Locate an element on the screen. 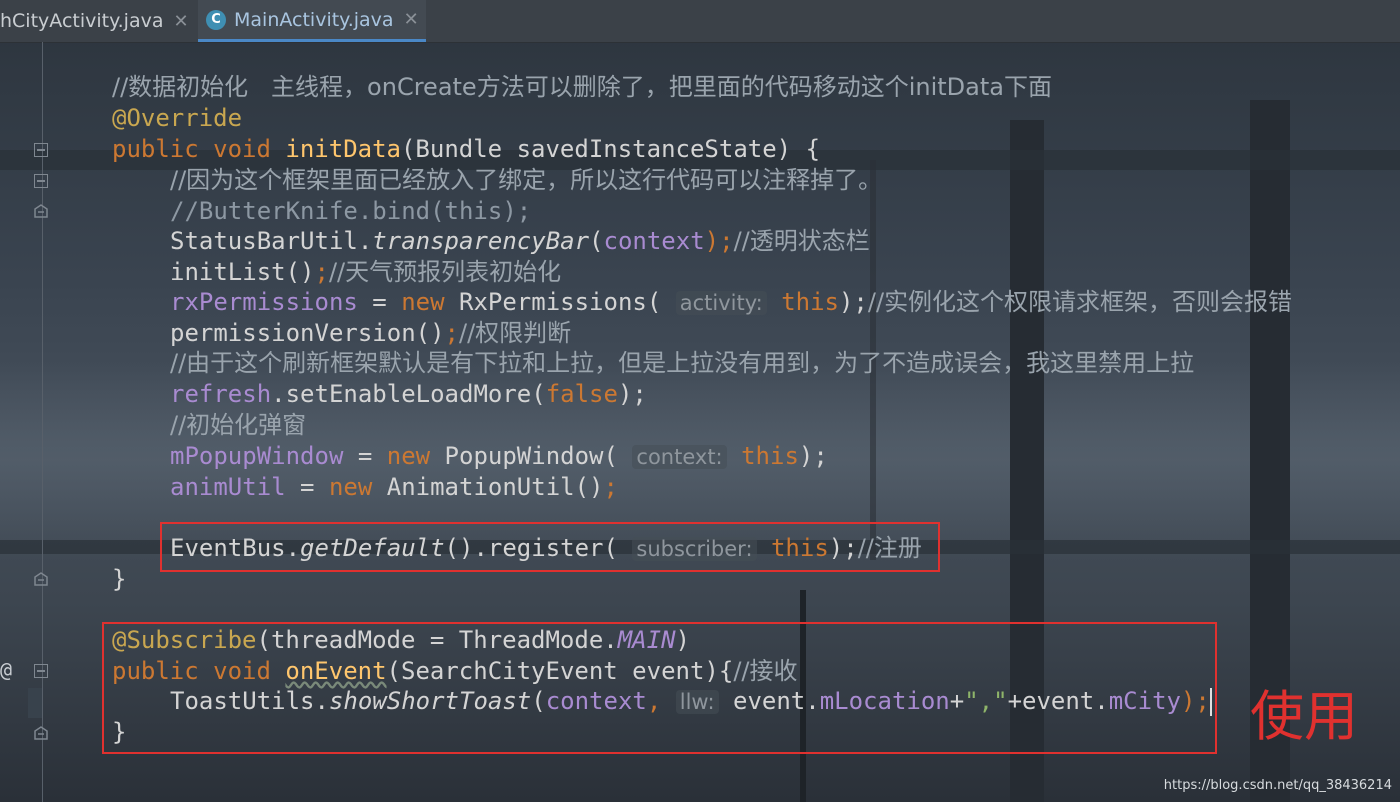  code-line: //初始化弹窗 is located at coordinates (238, 425).